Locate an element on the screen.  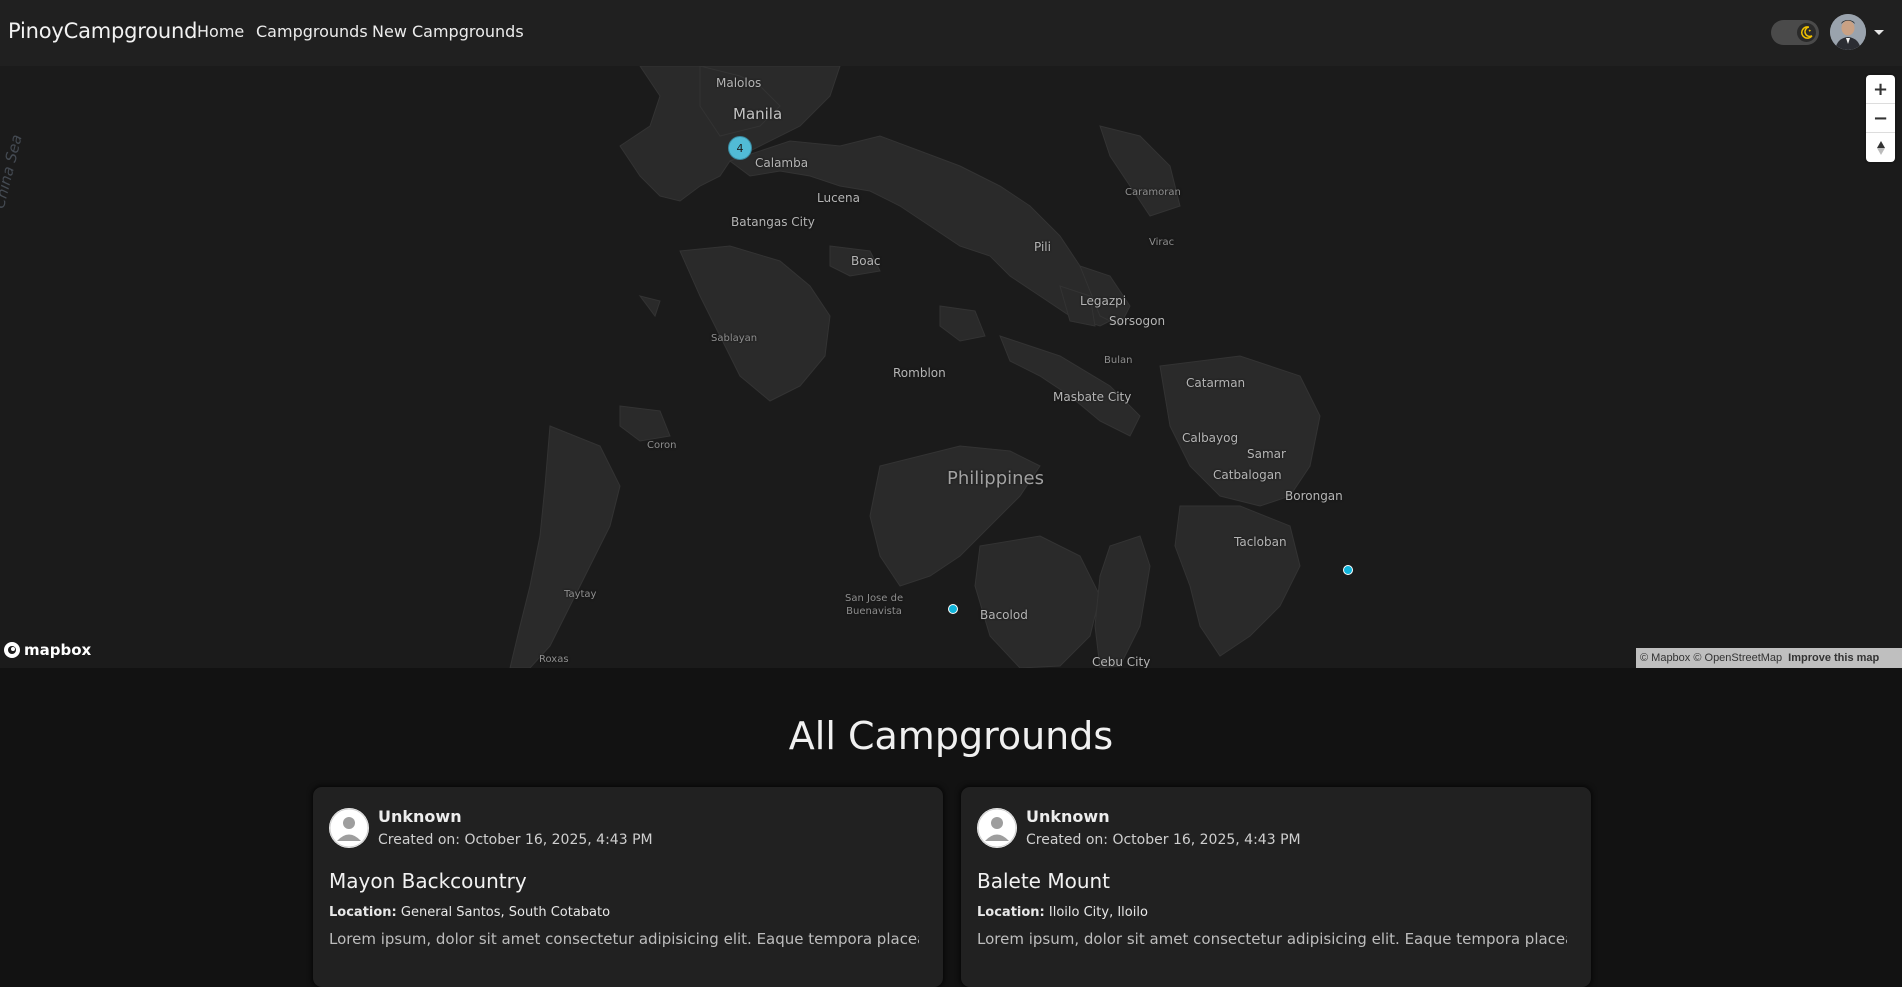
page-title: All Campgrounds is located at coordinates (951, 736).